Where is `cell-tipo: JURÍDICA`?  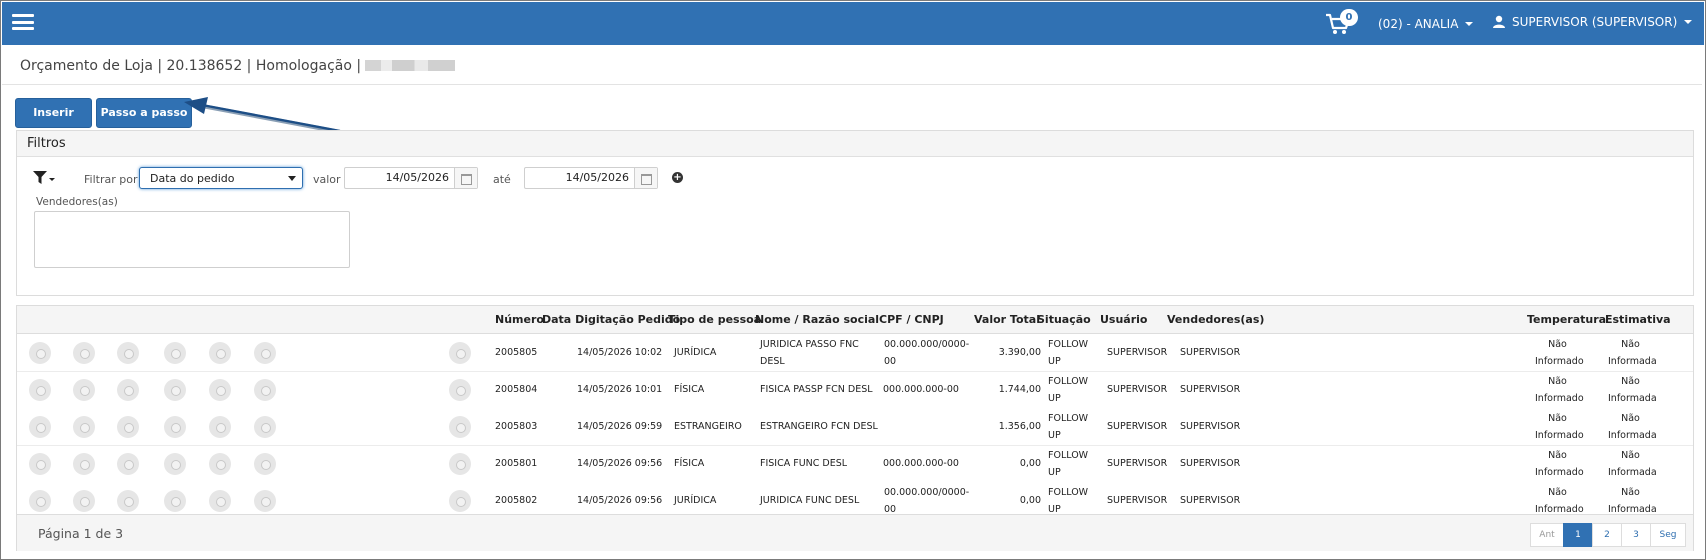
cell-tipo: JURÍDICA is located at coordinates (695, 352).